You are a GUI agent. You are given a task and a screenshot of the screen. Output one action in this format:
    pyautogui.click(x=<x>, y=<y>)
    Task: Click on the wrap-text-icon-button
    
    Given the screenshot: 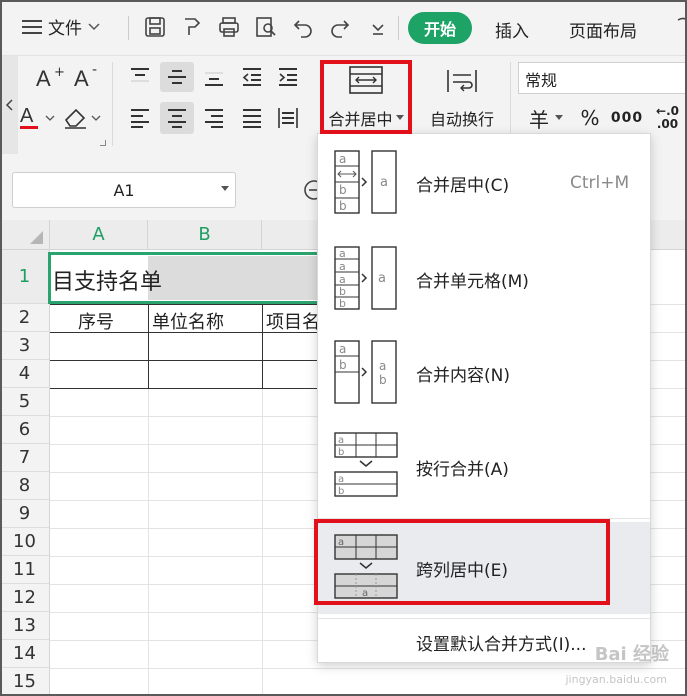 What is the action you would take?
    pyautogui.click(x=462, y=81)
    